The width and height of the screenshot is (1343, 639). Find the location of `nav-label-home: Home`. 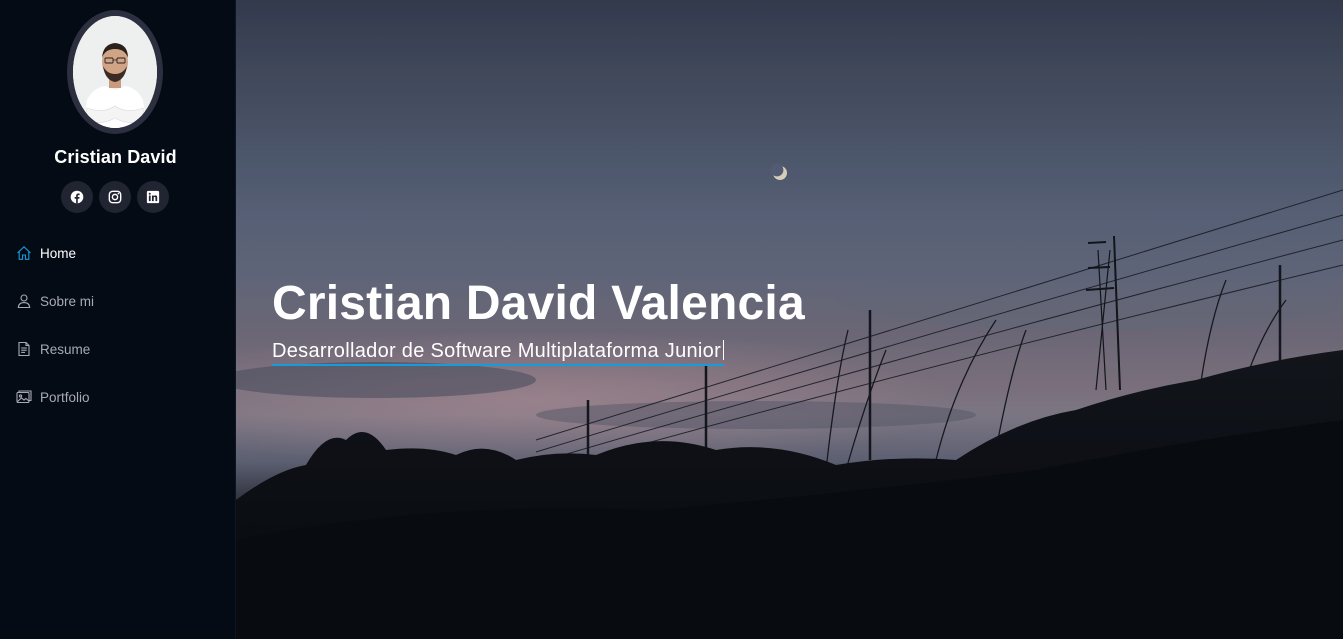

nav-label-home: Home is located at coordinates (58, 253).